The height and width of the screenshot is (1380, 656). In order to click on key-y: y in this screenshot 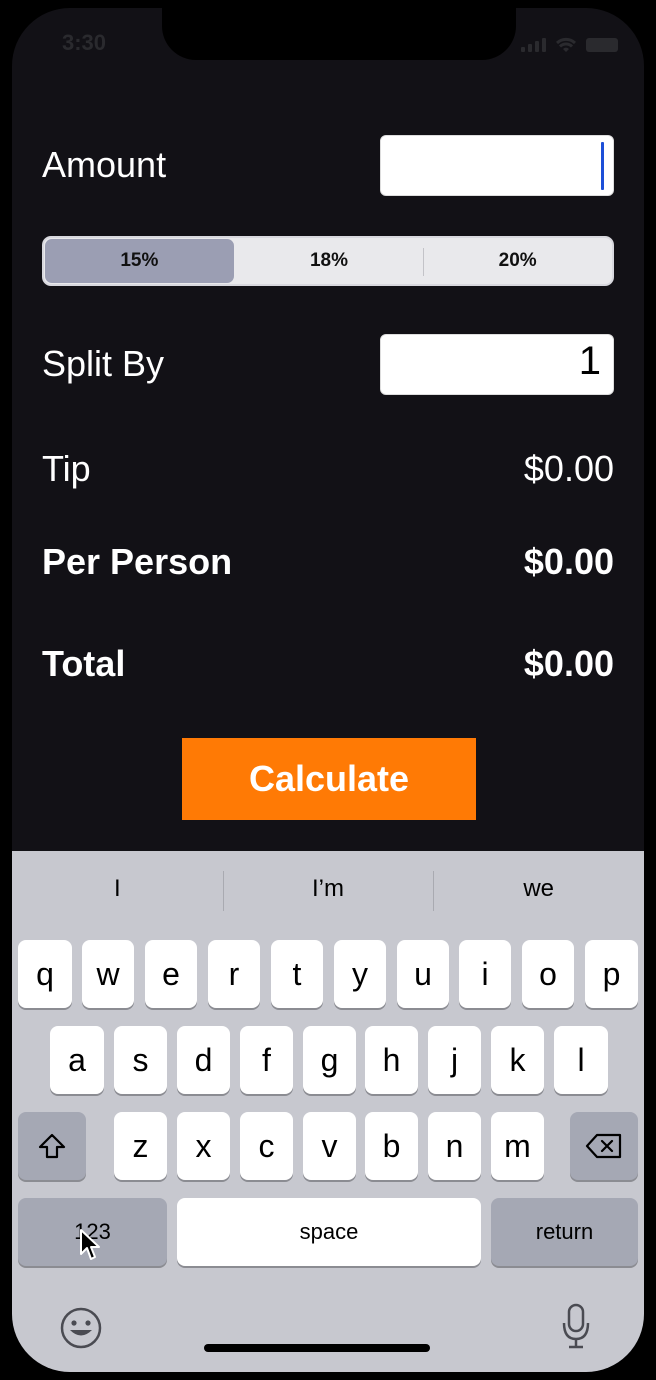, I will do `click(360, 974)`.